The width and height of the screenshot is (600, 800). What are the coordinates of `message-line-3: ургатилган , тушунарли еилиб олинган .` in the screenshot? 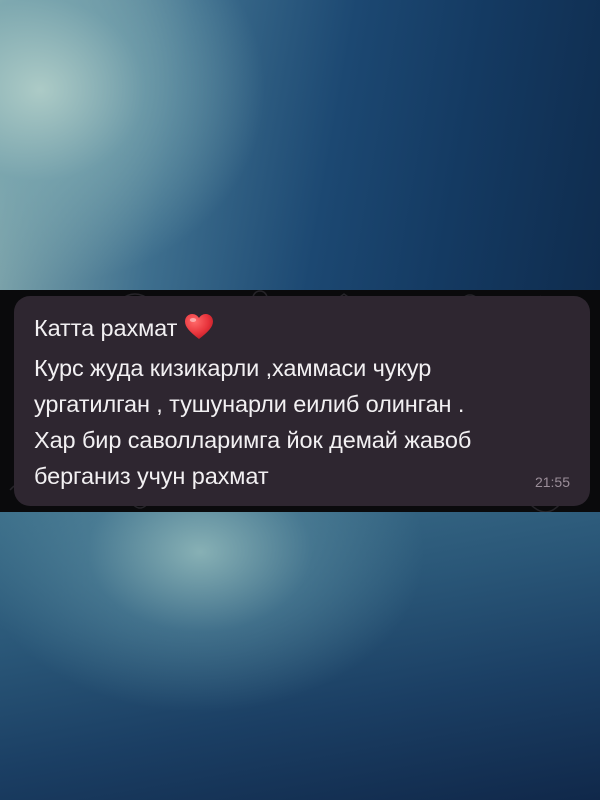 It's located at (249, 404).